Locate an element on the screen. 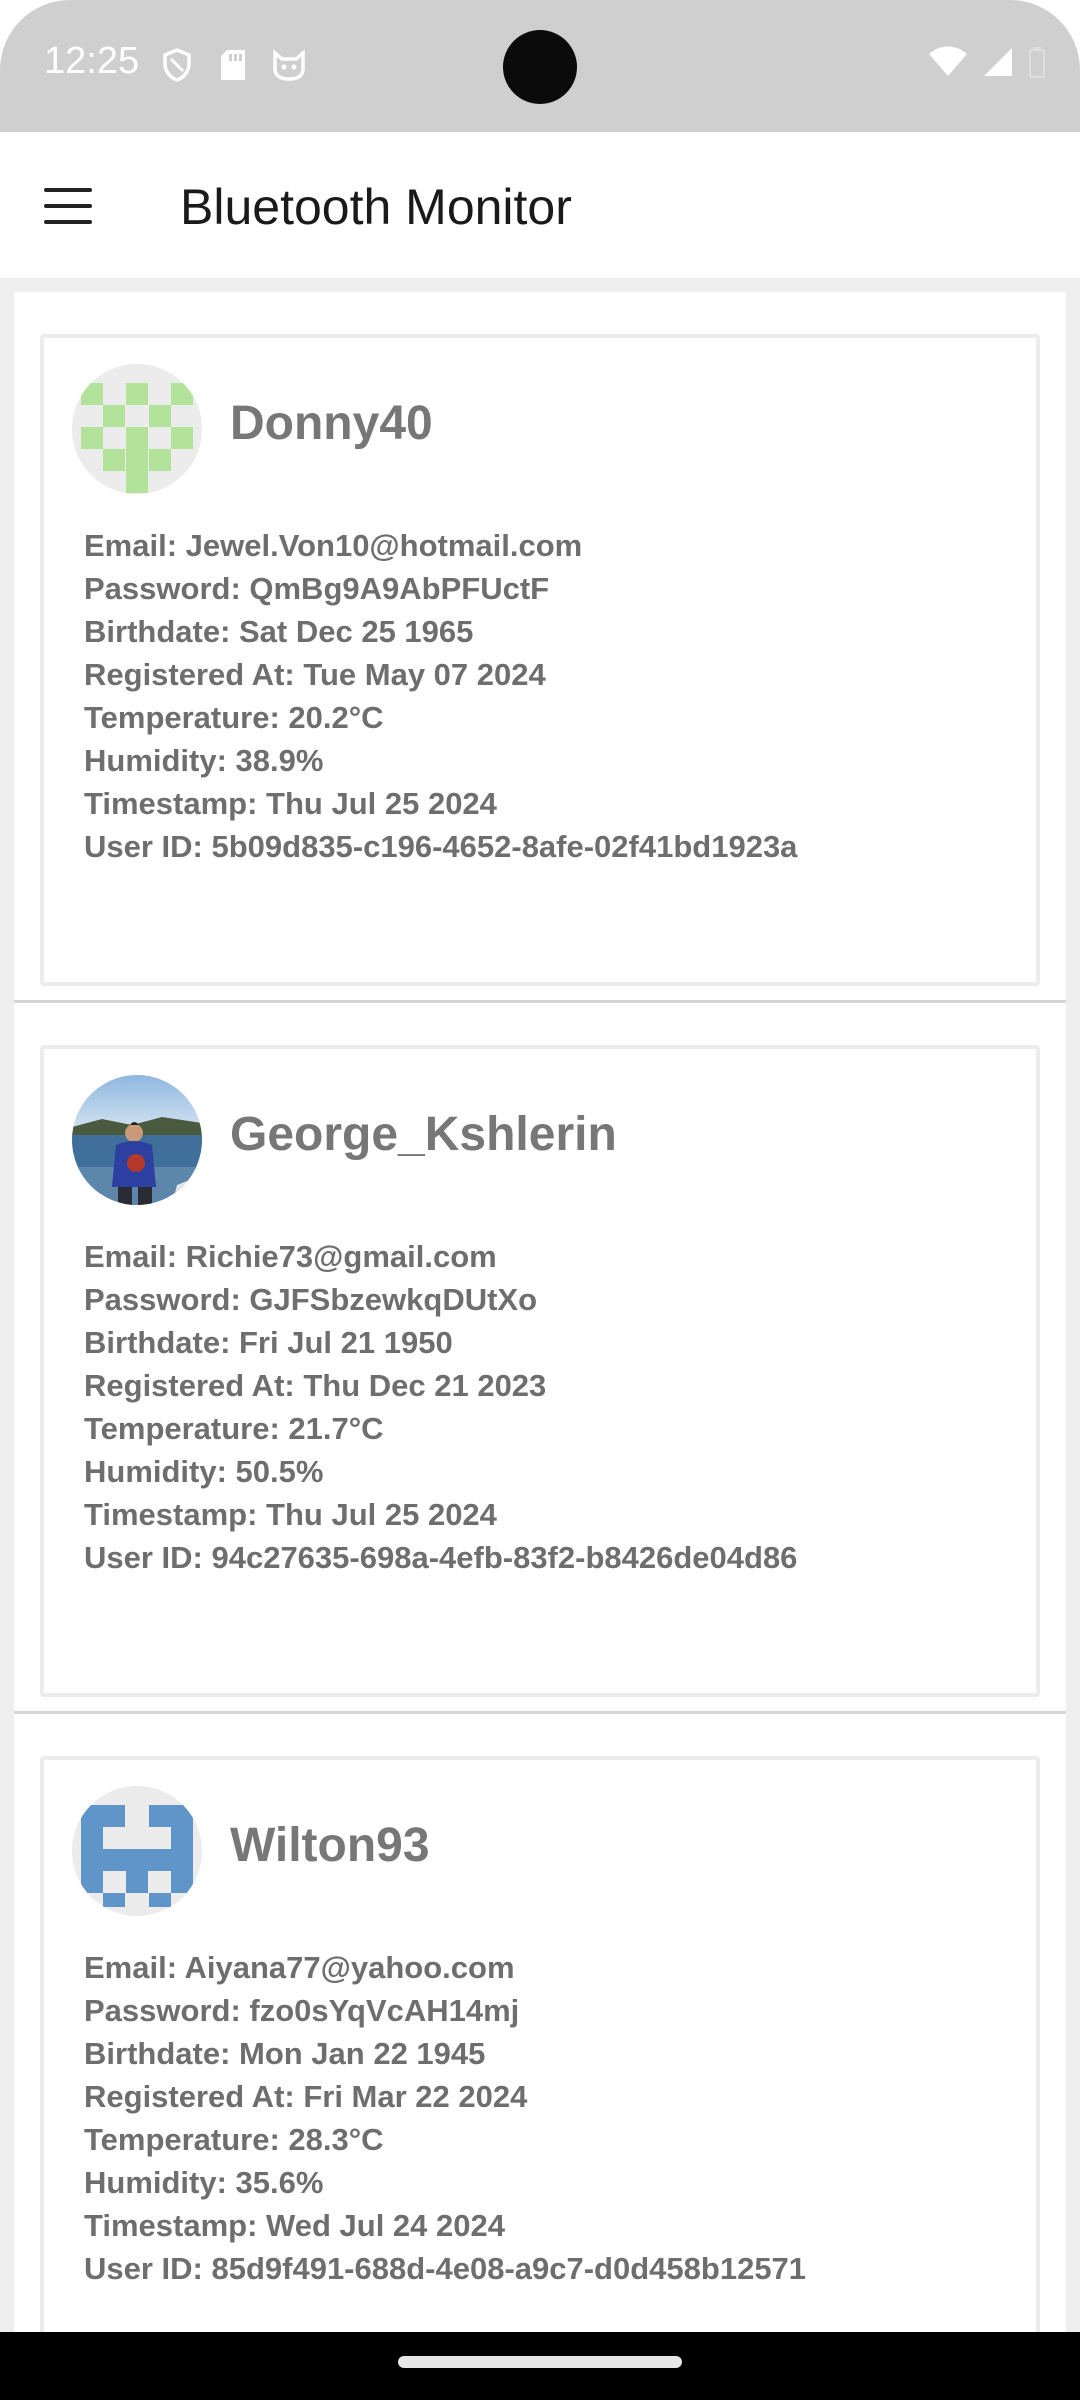  sd-card-icon is located at coordinates (233, 65).